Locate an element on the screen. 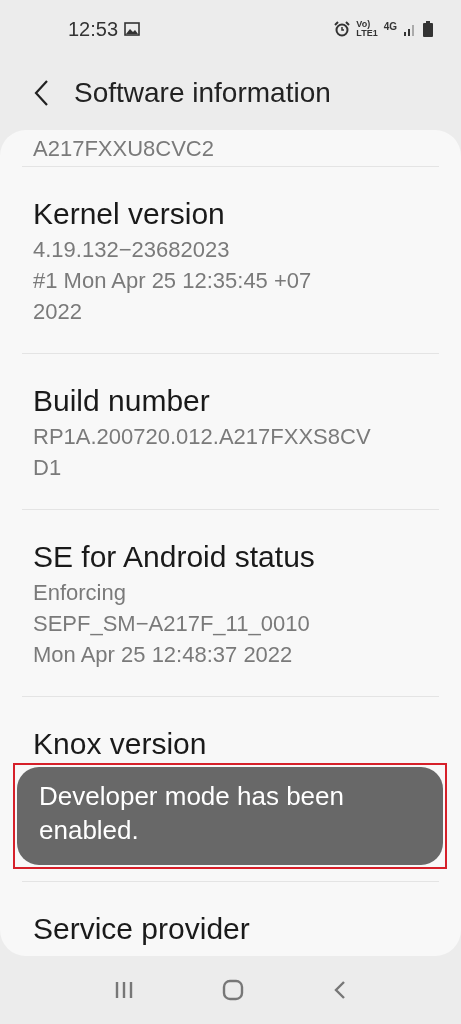  value-text: SEPF_SM−A217F_11_0010 is located at coordinates (172, 624).